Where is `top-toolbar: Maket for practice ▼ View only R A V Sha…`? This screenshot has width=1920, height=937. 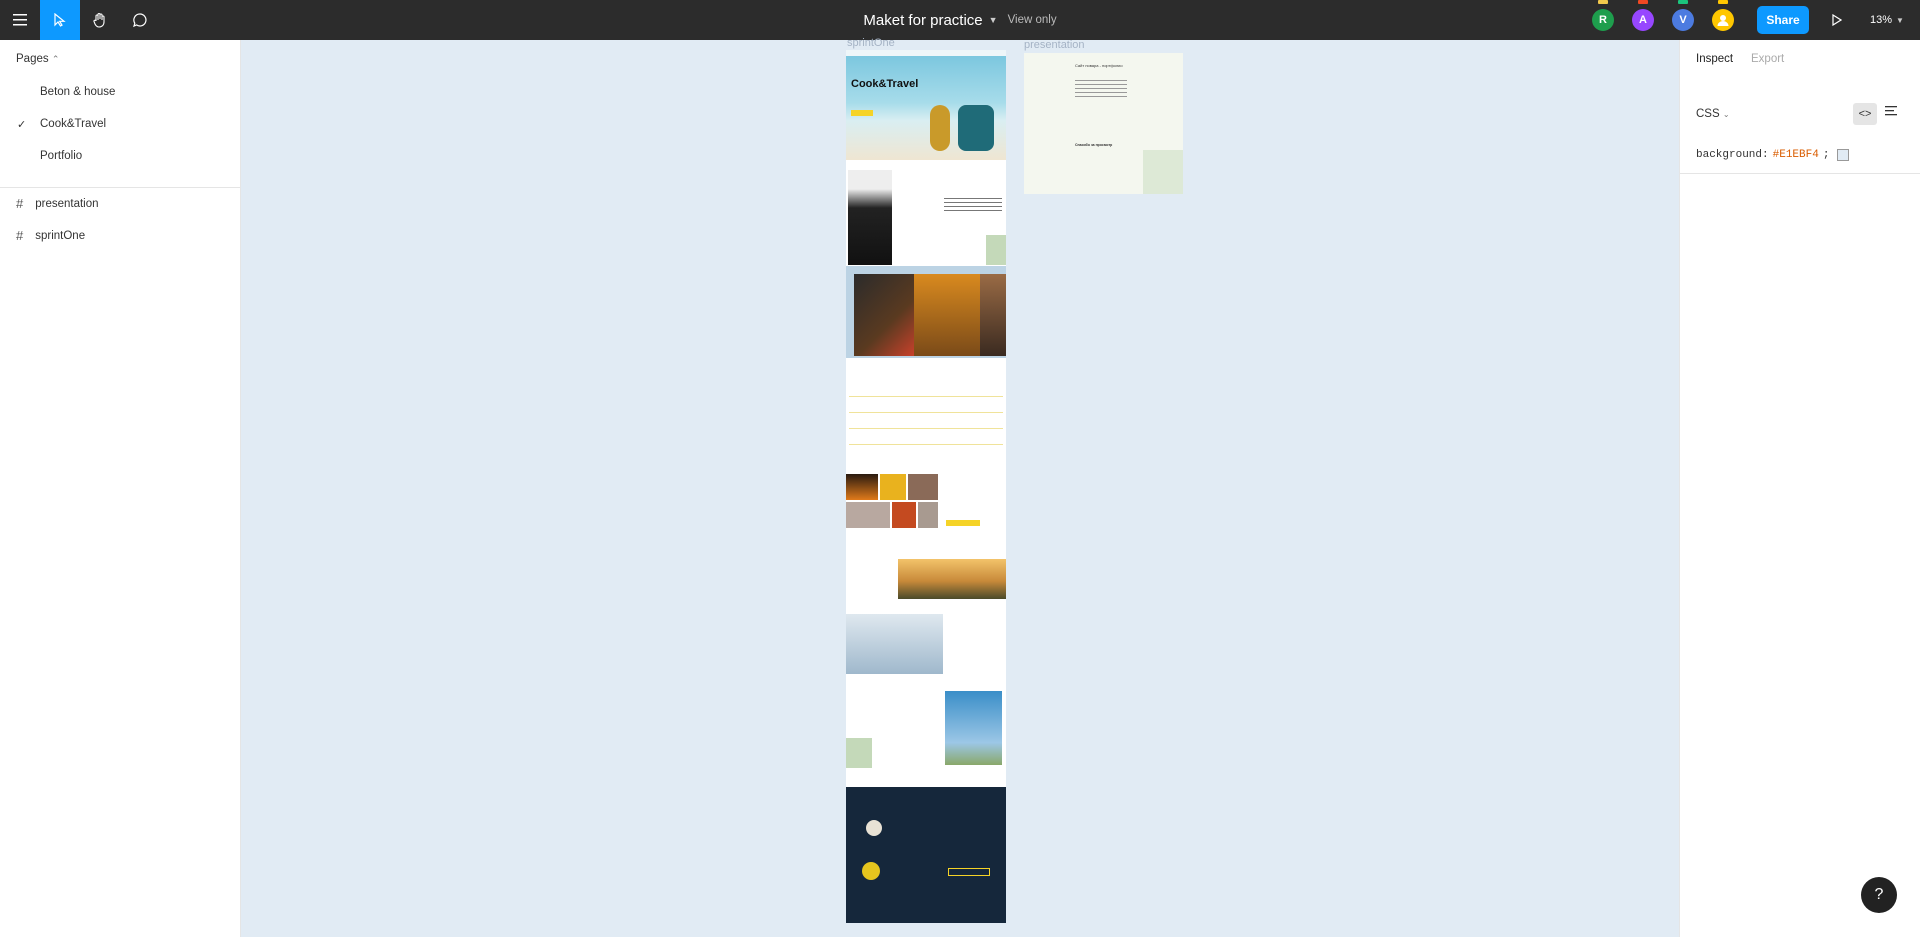
top-toolbar: Maket for practice ▼ View only R A V Sha… is located at coordinates (960, 20).